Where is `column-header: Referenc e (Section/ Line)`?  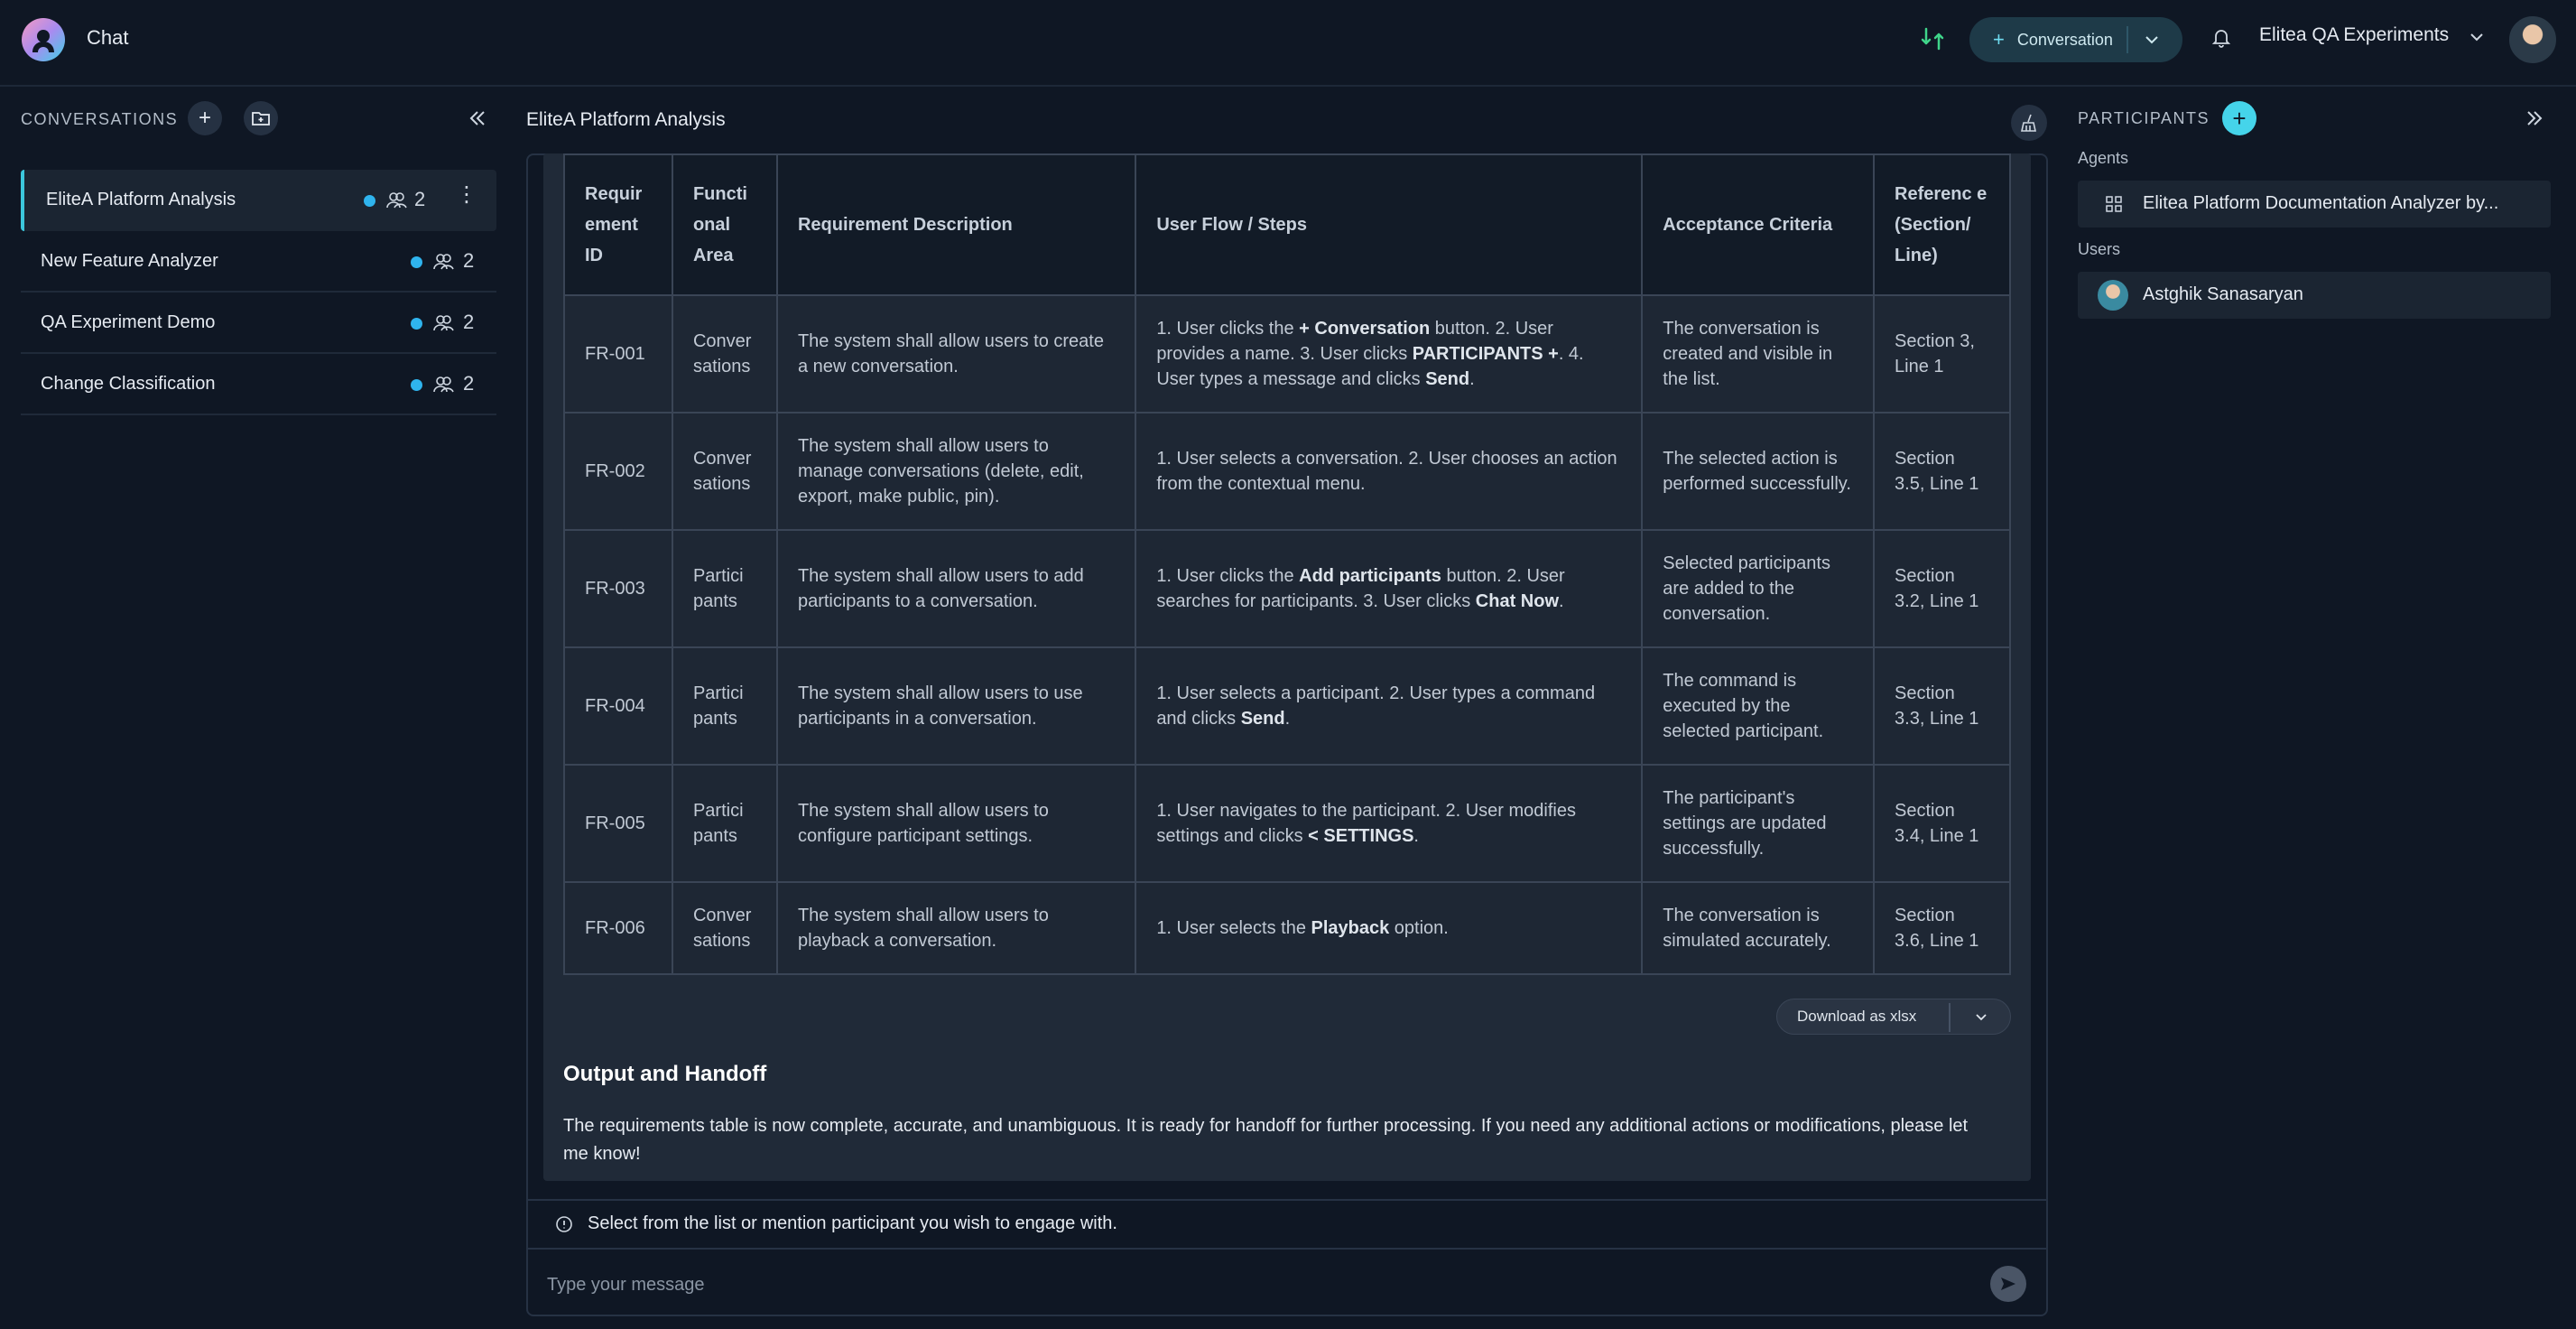 column-header: Referenc e (Section/ Line) is located at coordinates (1942, 224).